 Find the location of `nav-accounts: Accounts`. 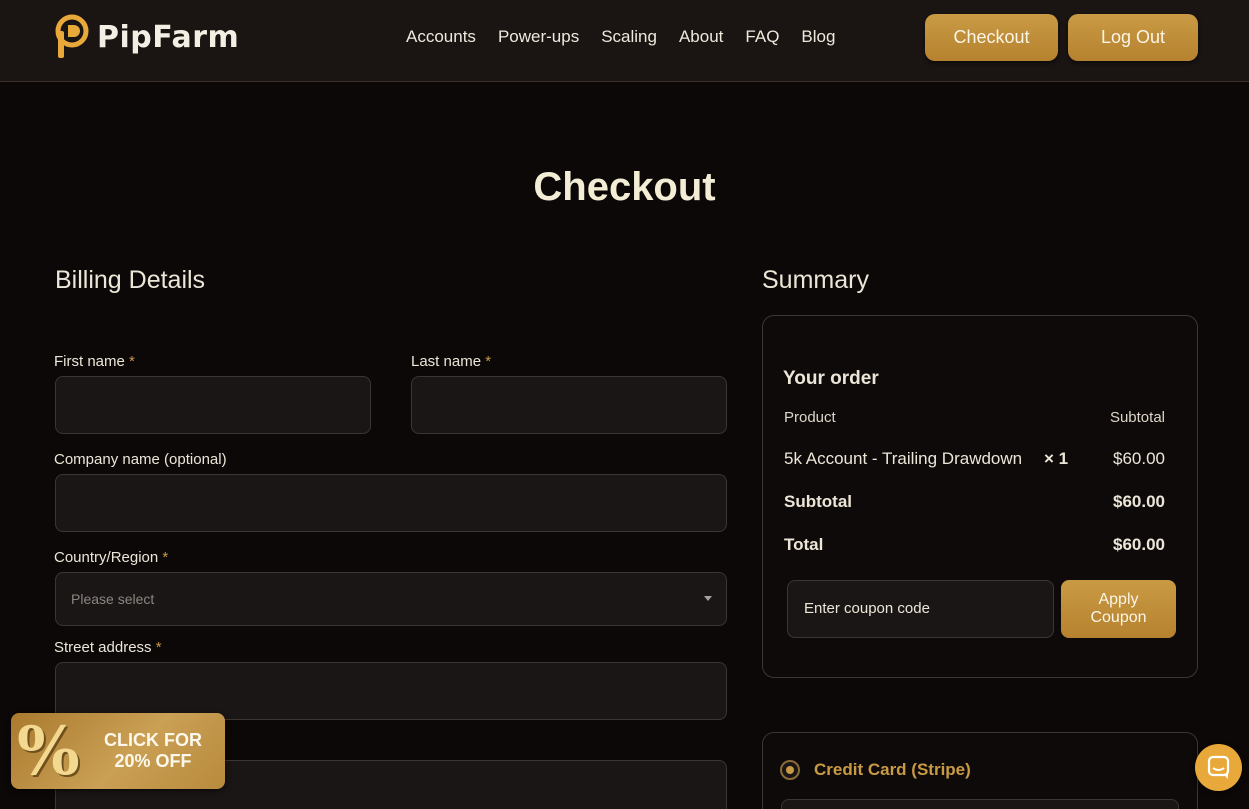

nav-accounts: Accounts is located at coordinates (441, 37).